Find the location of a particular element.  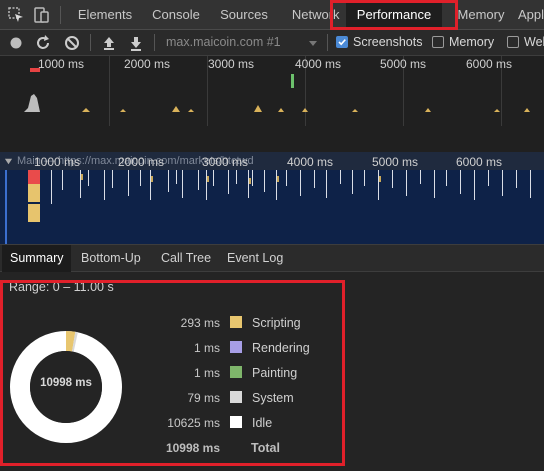

recording-select-value: max.maicoin.com #1 is located at coordinates (223, 42).